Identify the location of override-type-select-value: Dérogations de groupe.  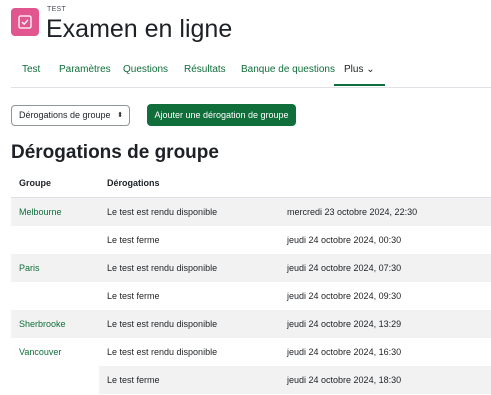
(65, 115).